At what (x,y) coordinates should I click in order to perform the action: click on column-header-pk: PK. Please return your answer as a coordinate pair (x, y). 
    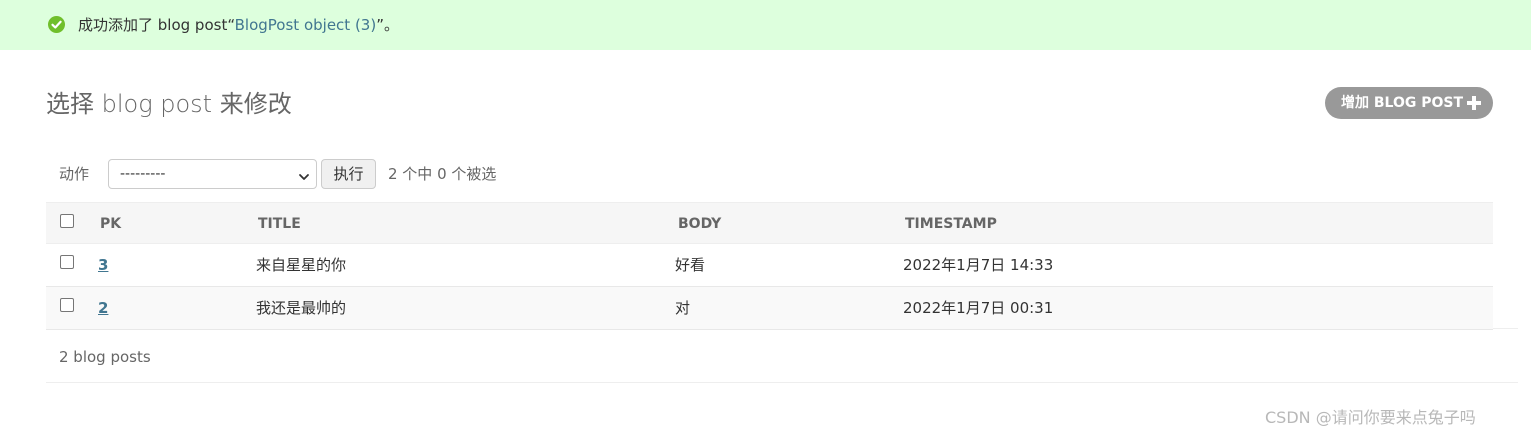
    Looking at the image, I should click on (110, 224).